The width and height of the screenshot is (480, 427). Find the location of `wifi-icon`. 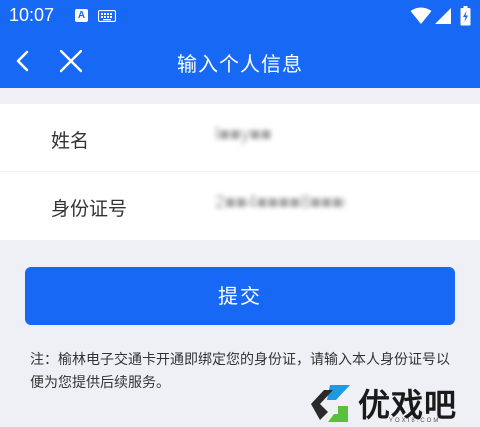

wifi-icon is located at coordinates (421, 15).